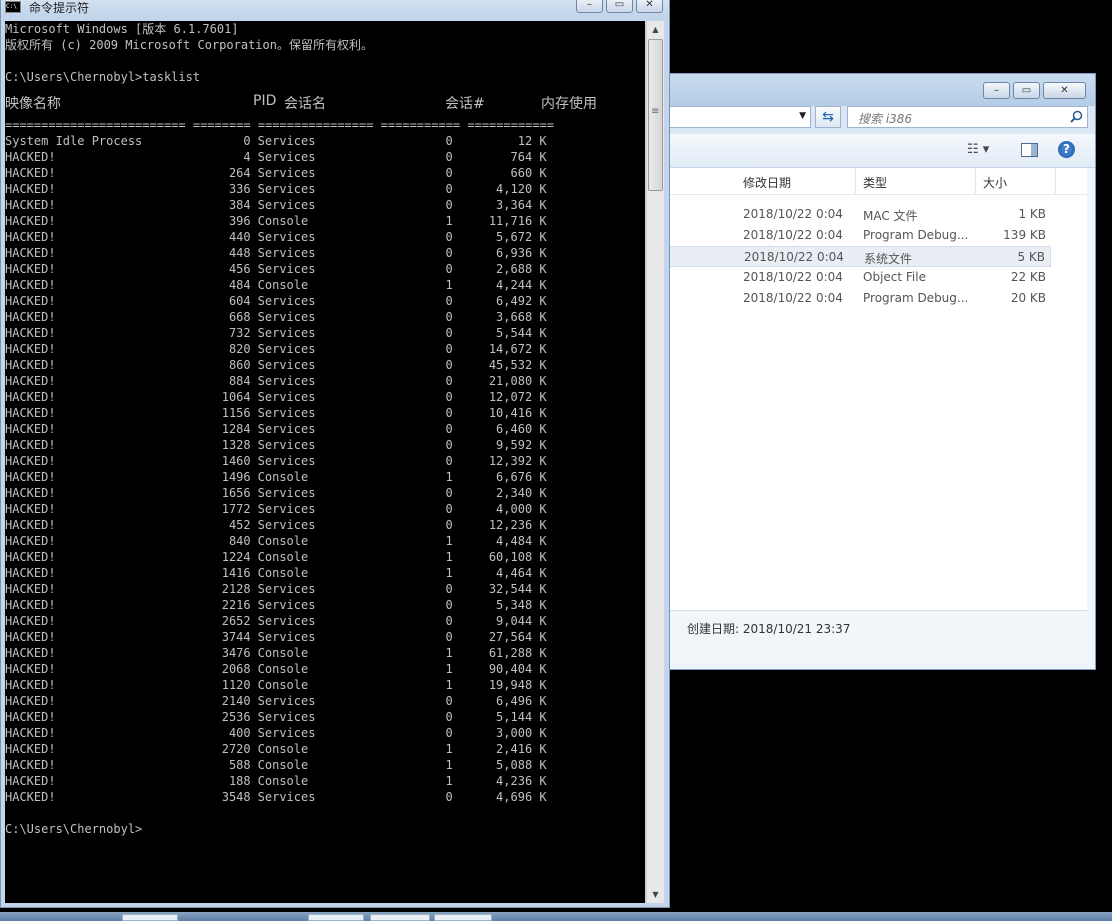 The image size is (1112, 921). Describe the element at coordinates (517, 349) in the screenshot. I see `process-mem: 14,672 K` at that location.